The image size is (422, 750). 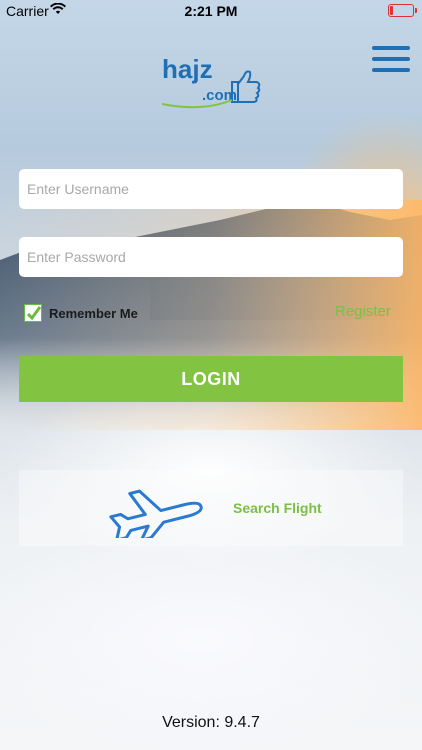 I want to click on checkmark-icon, so click(x=34, y=313).